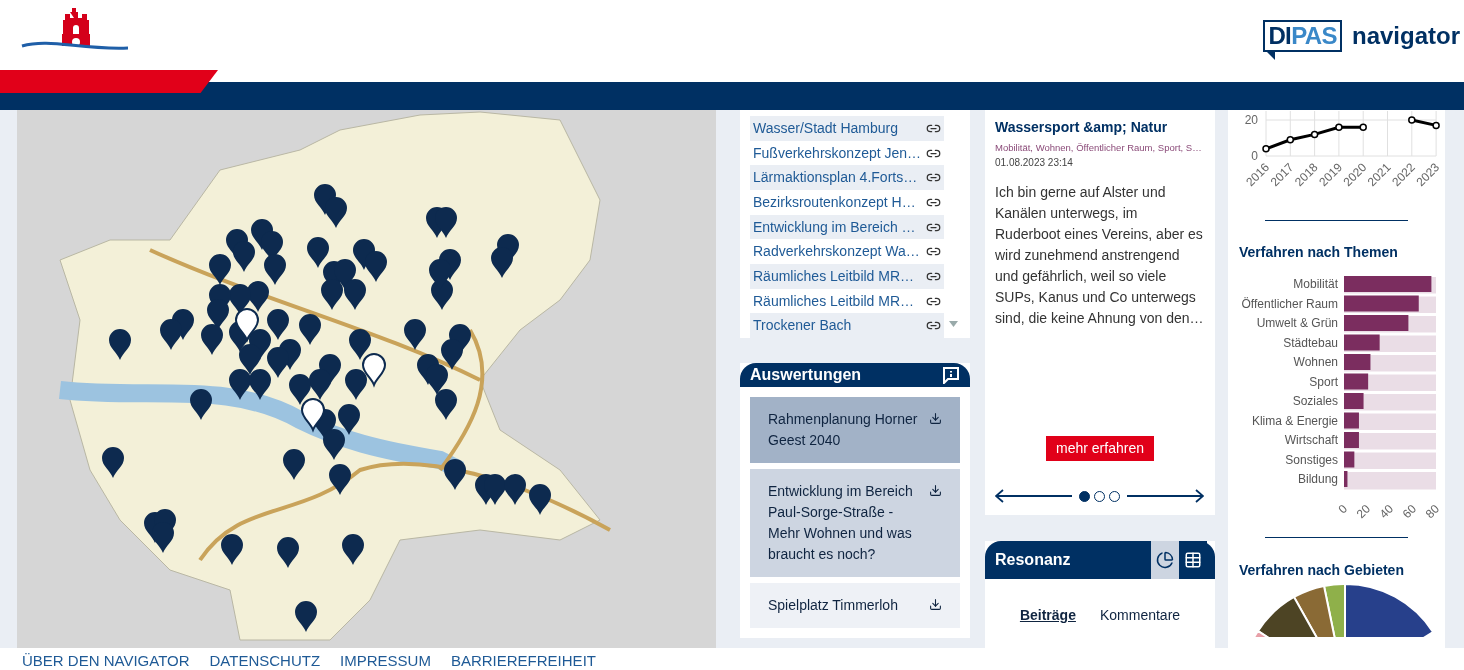  Describe the element at coordinates (1310, 342) in the screenshot. I see `category-label: Städtebau` at that location.